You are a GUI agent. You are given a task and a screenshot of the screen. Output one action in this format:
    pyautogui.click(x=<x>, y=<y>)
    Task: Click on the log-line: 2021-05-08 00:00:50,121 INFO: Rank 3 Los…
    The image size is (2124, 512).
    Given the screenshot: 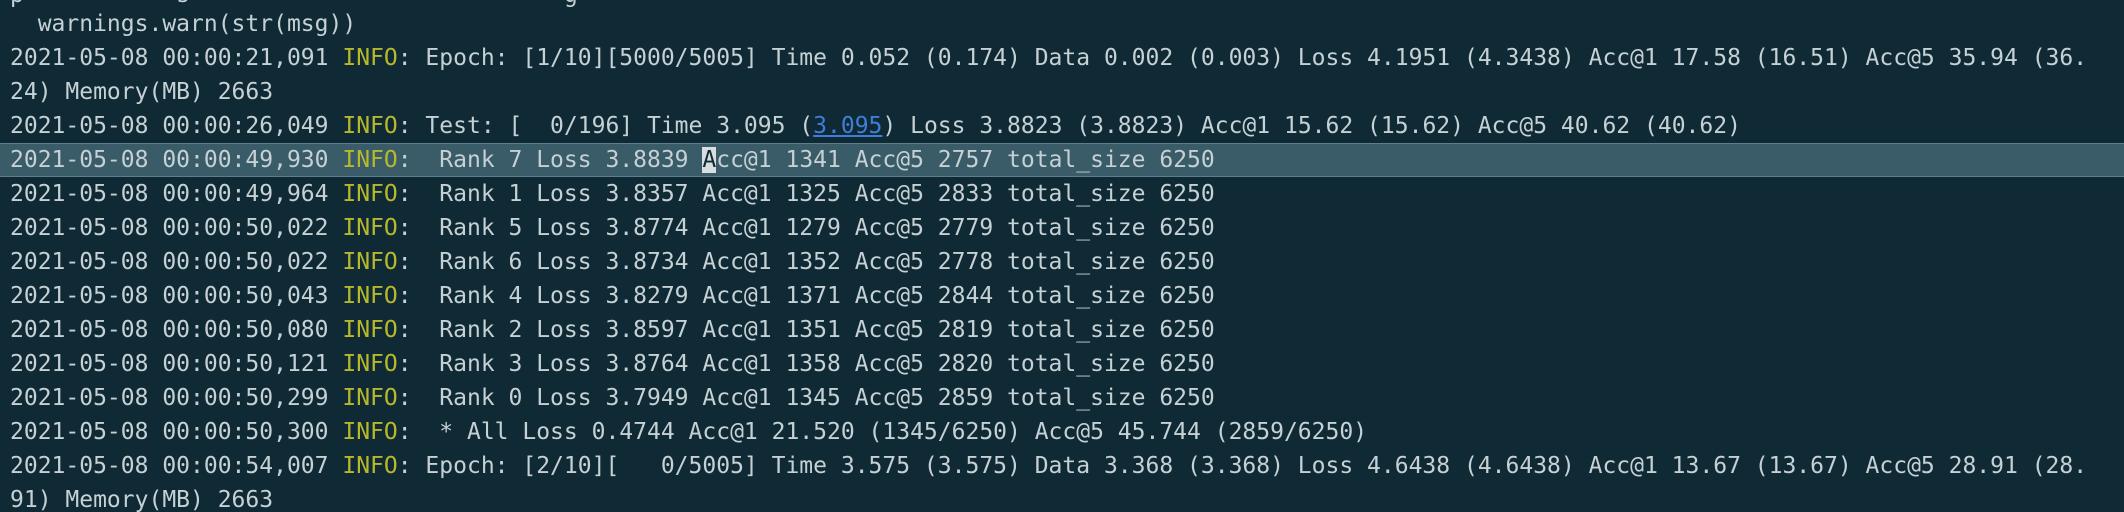 What is the action you would take?
    pyautogui.click(x=1062, y=364)
    